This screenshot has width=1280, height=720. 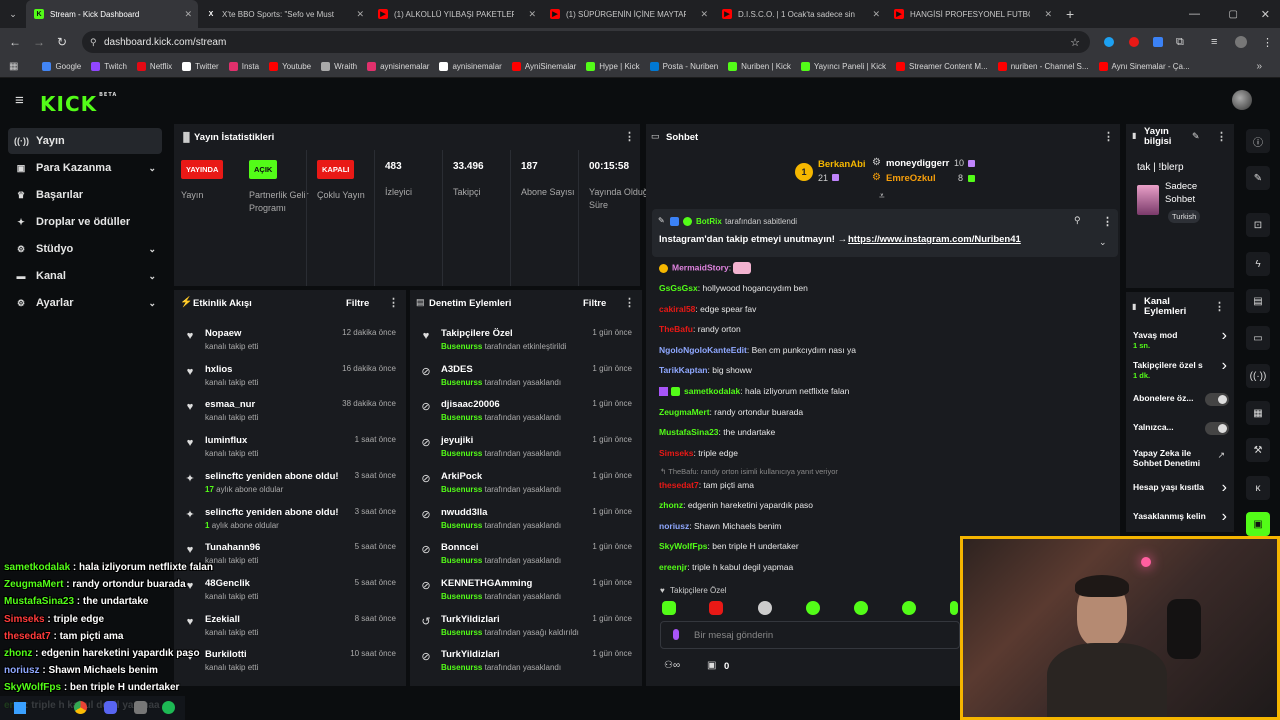 I want to click on chat-username: MermaidStory, so click(x=700, y=267).